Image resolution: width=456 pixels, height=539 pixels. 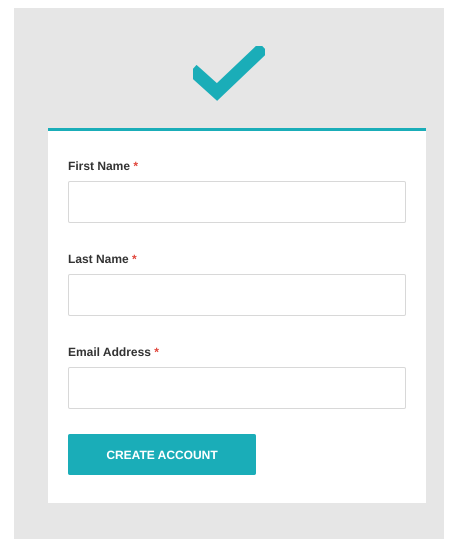 I want to click on field-label: First Name *, so click(x=104, y=166).